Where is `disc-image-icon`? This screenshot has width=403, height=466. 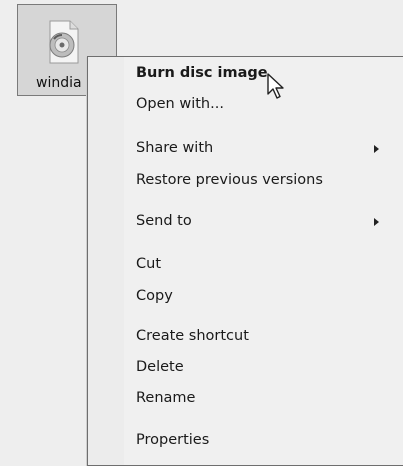 disc-image-icon is located at coordinates (64, 42).